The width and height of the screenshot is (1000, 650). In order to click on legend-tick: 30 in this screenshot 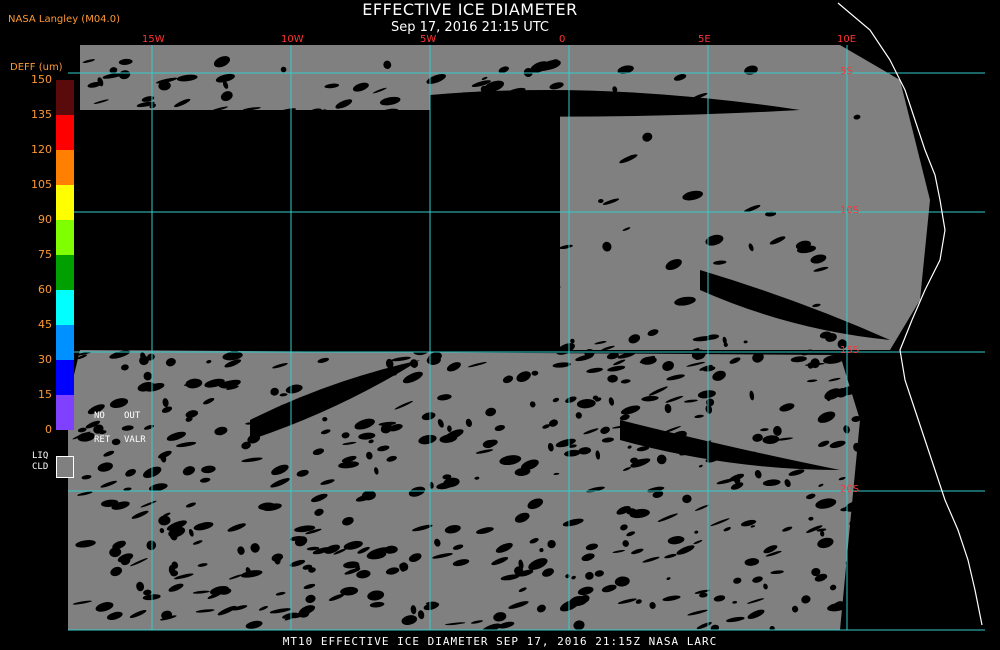, I will do `click(45, 359)`.